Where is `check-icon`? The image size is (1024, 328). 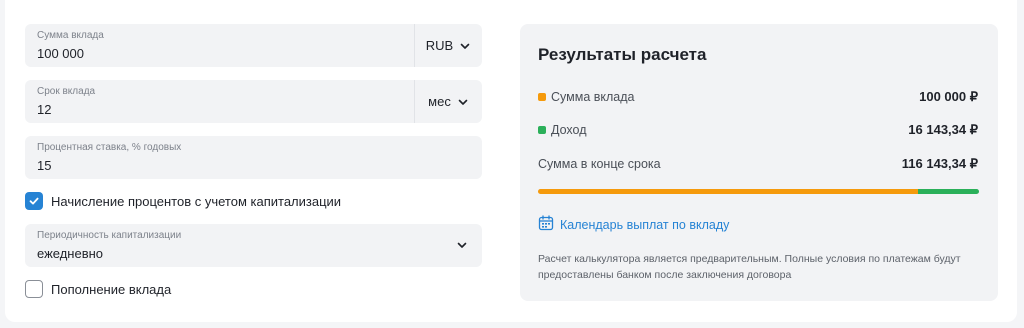
check-icon is located at coordinates (34, 201).